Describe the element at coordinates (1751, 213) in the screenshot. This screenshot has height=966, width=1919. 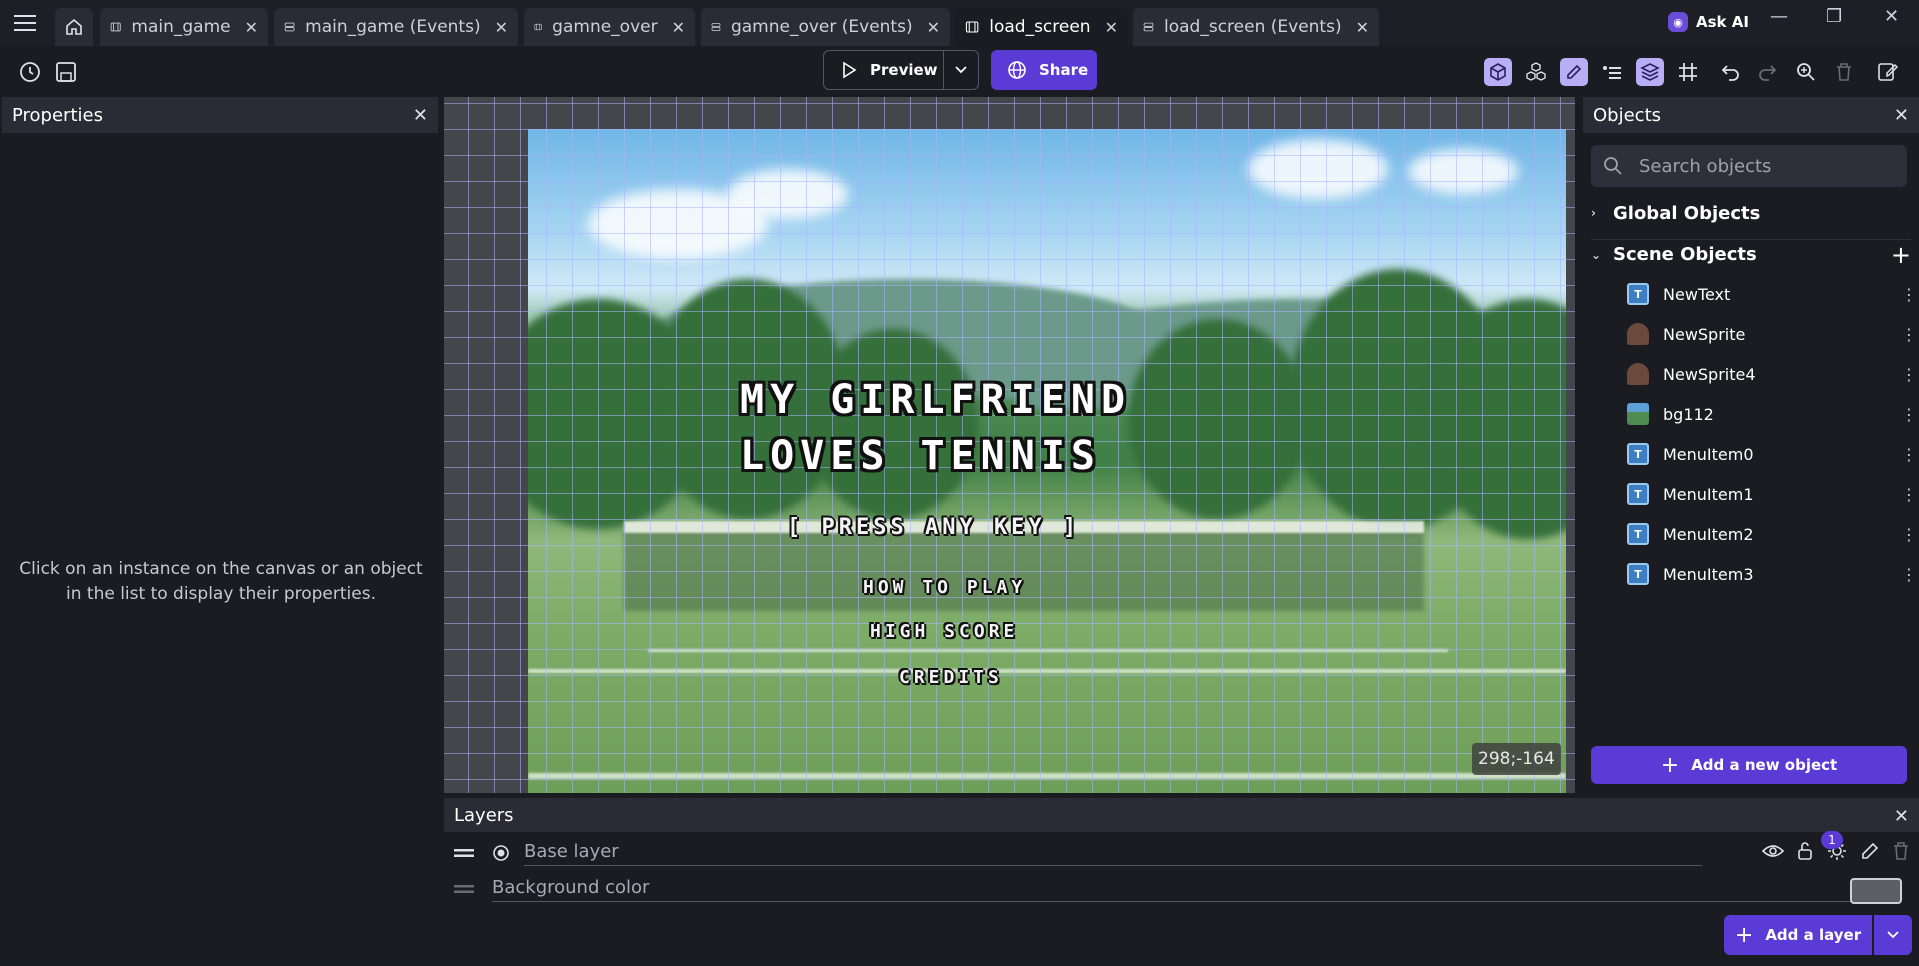
I see `global-objects-group: › Global Objects` at that location.